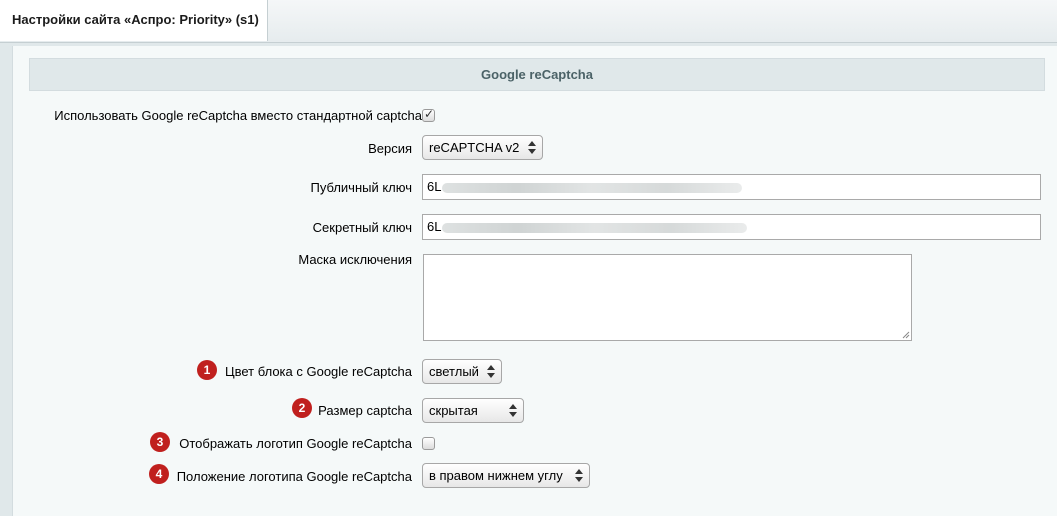 This screenshot has height=516, width=1057. What do you see at coordinates (428, 443) in the screenshot?
I see `show-logo-checkbox` at bounding box center [428, 443].